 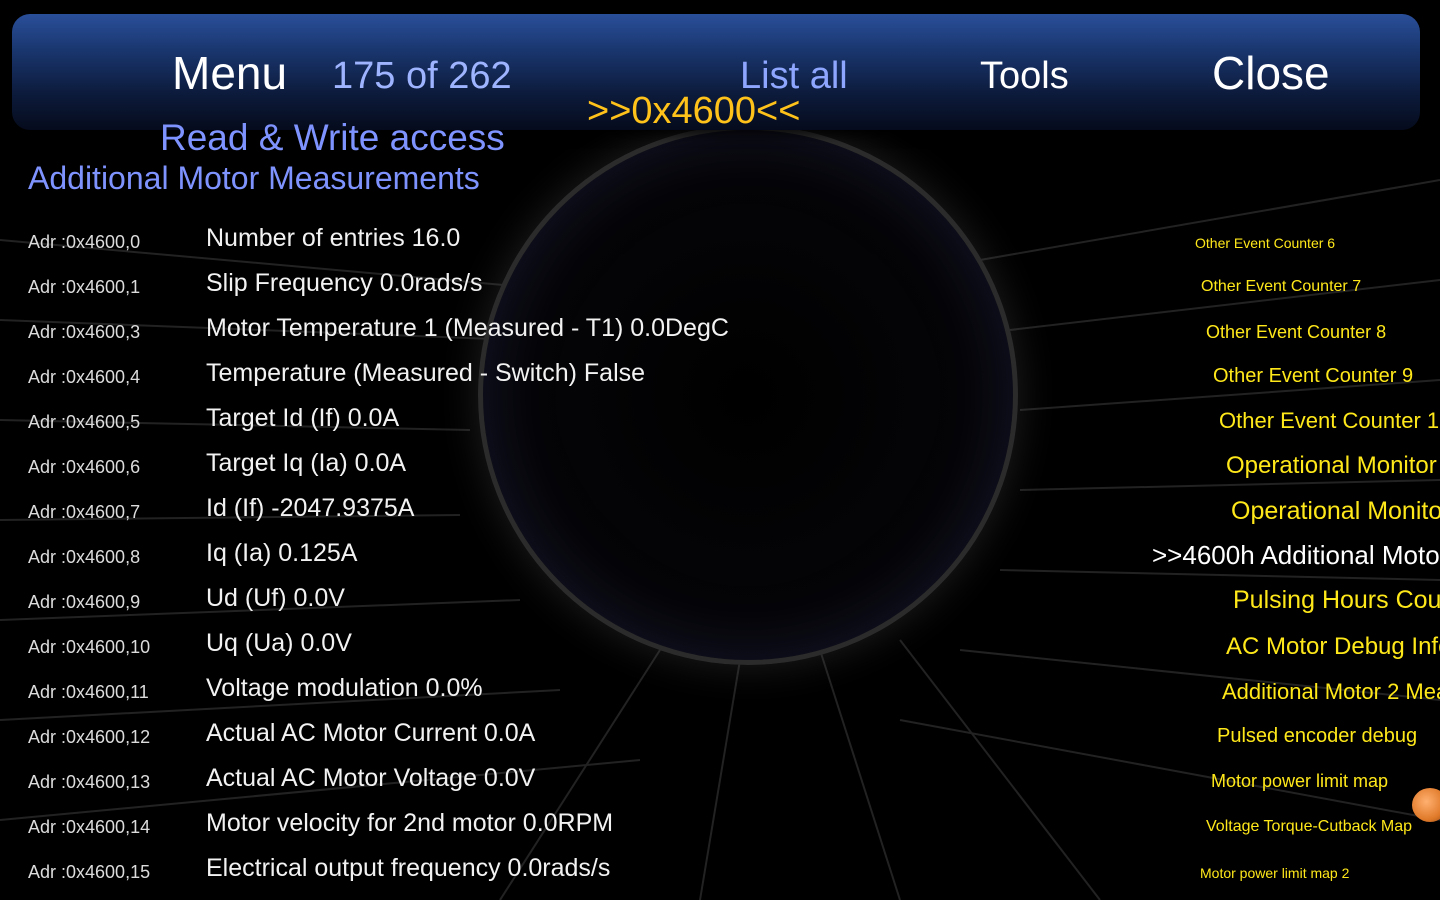 I want to click on side-menu-item: Pulsing Hours Counter, so click(x=1336, y=600).